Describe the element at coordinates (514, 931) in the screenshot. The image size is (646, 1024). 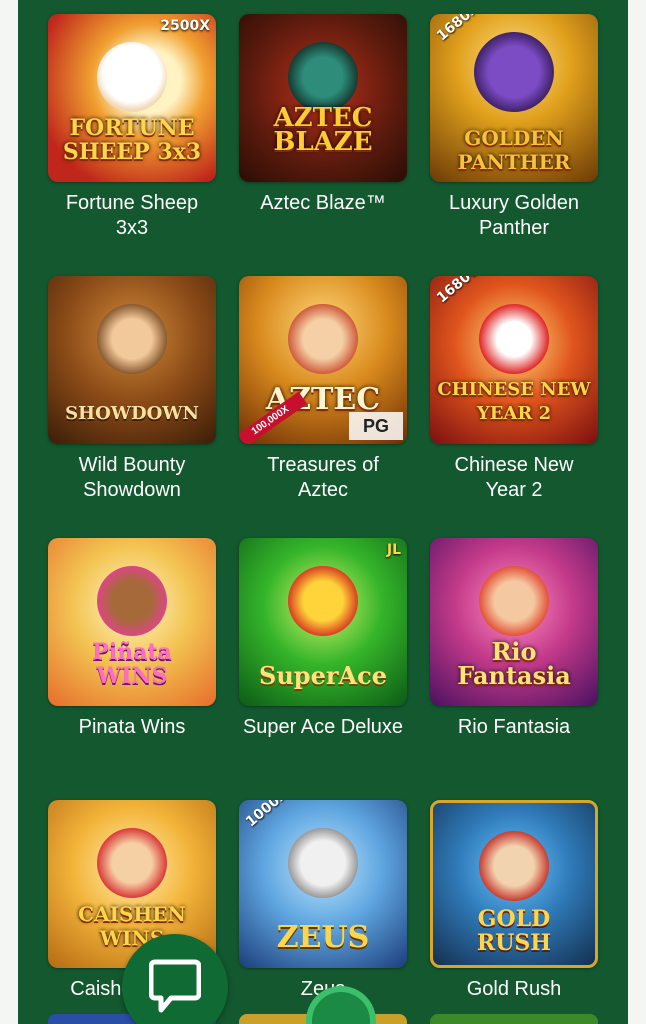
I see `thumbnail-logo: GOLD RUSH` at that location.